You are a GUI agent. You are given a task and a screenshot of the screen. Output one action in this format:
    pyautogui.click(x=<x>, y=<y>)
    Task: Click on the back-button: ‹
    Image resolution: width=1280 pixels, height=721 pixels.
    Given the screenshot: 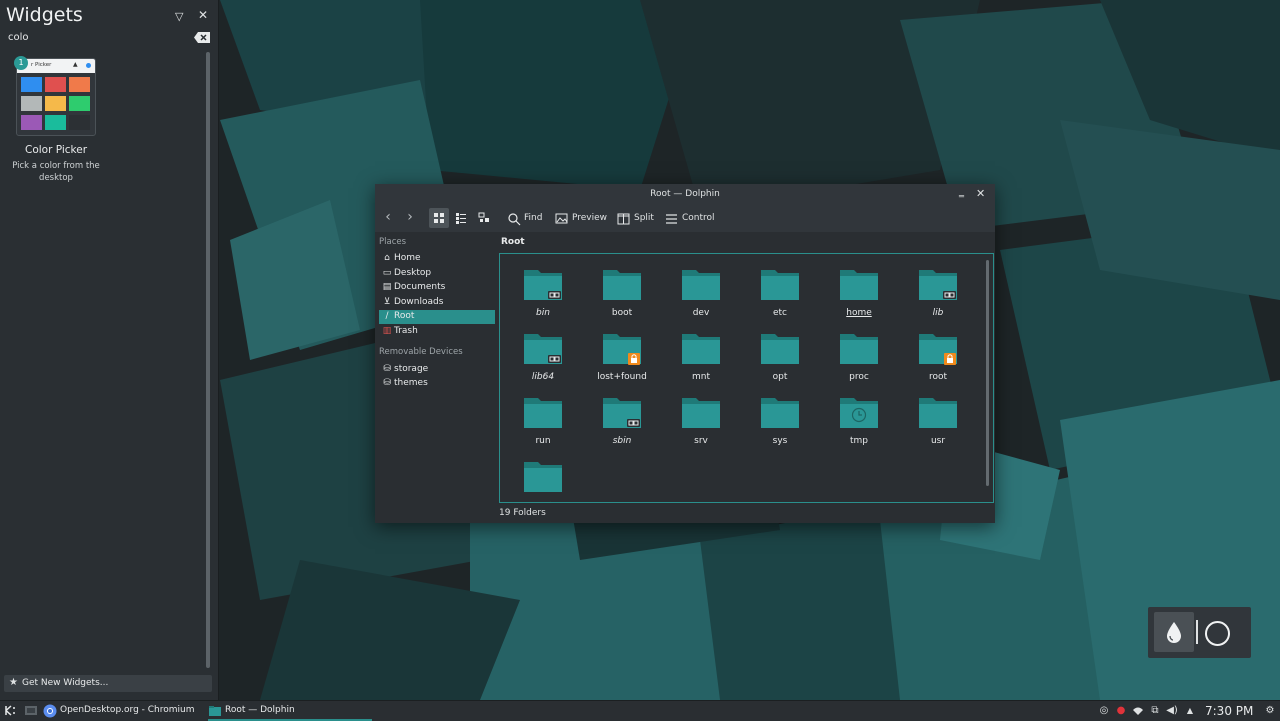 What is the action you would take?
    pyautogui.click(x=388, y=218)
    